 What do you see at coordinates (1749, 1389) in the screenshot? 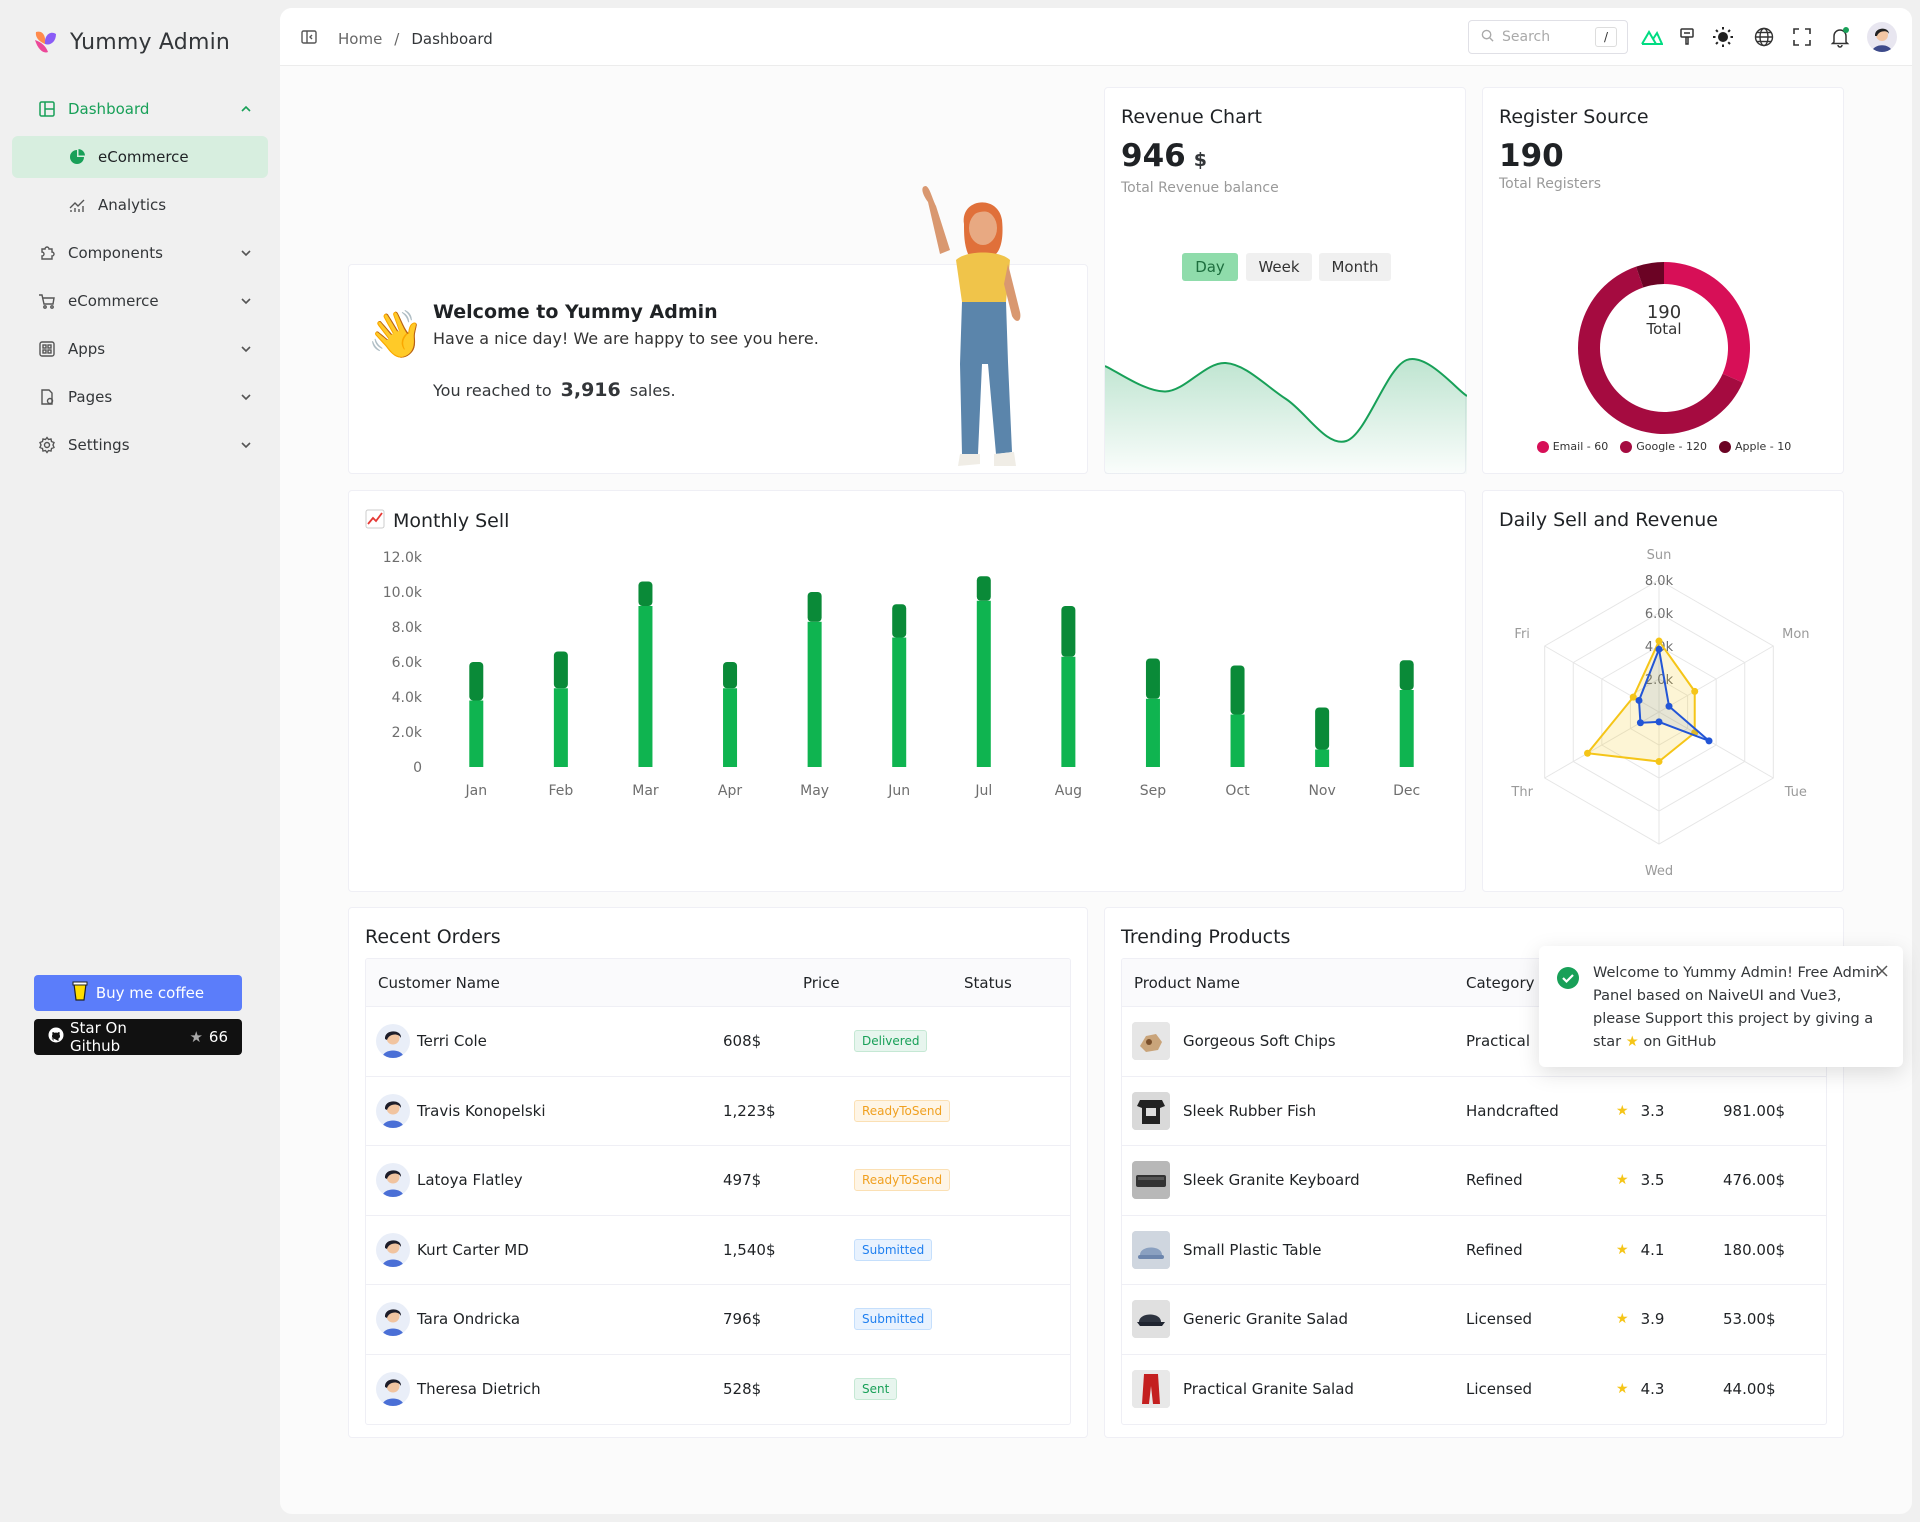
I see `product-price: 44.00$` at bounding box center [1749, 1389].